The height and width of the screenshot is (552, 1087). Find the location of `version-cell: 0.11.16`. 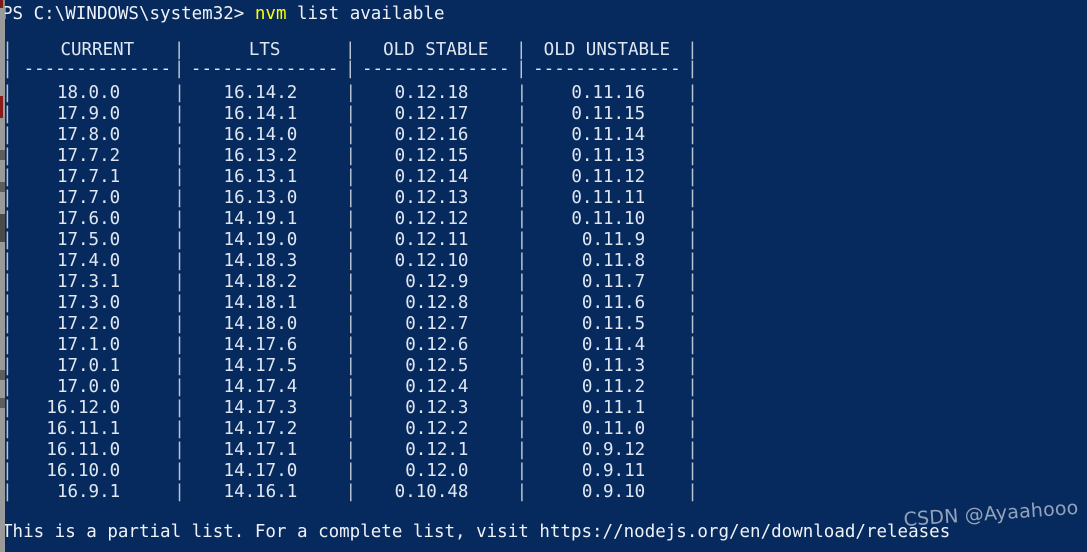

version-cell: 0.11.16 is located at coordinates (608, 93).